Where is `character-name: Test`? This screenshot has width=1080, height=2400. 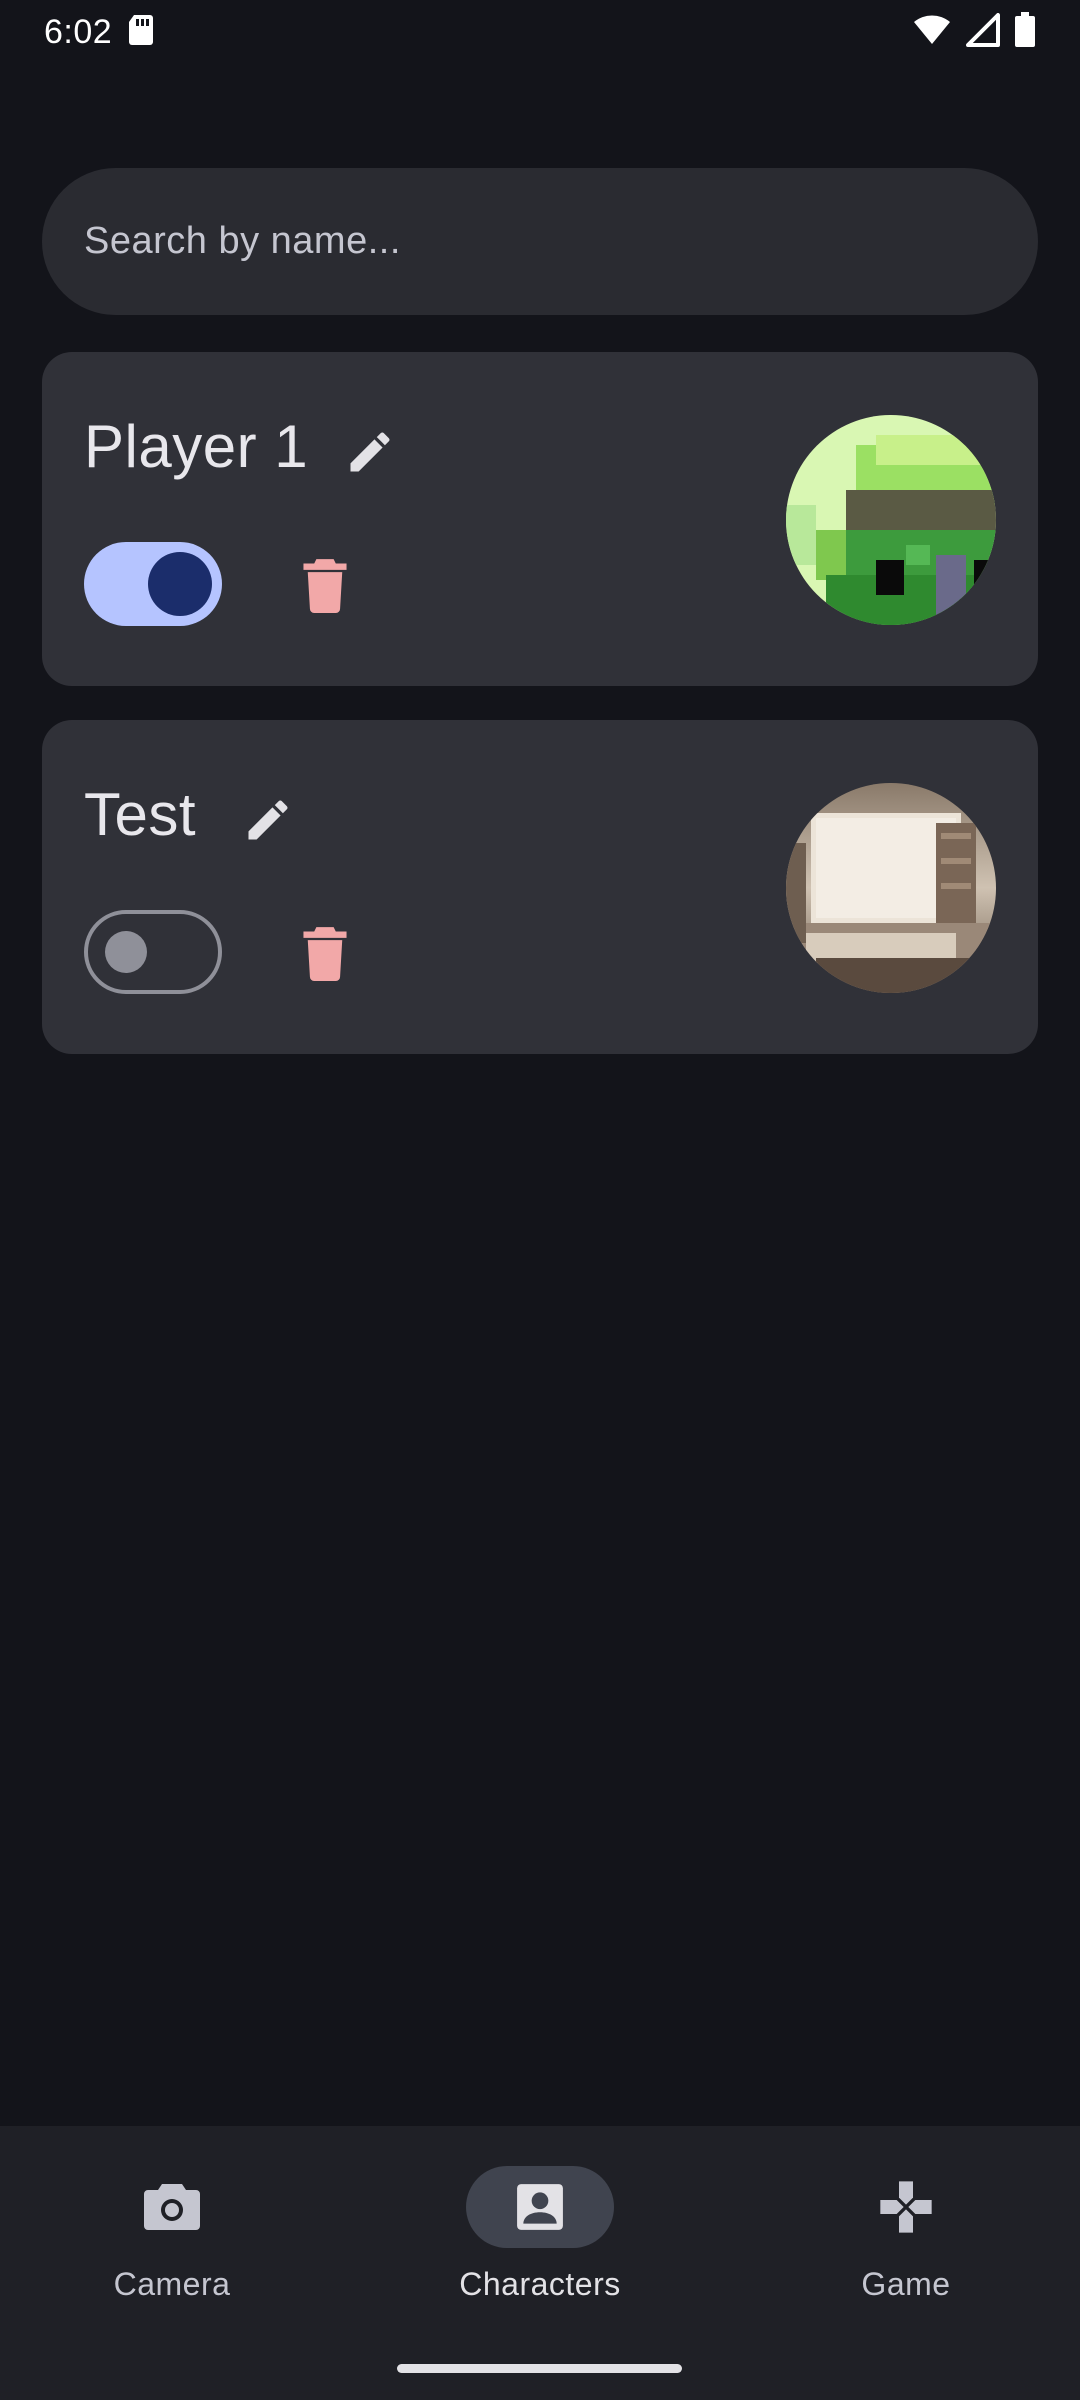 character-name: Test is located at coordinates (140, 814).